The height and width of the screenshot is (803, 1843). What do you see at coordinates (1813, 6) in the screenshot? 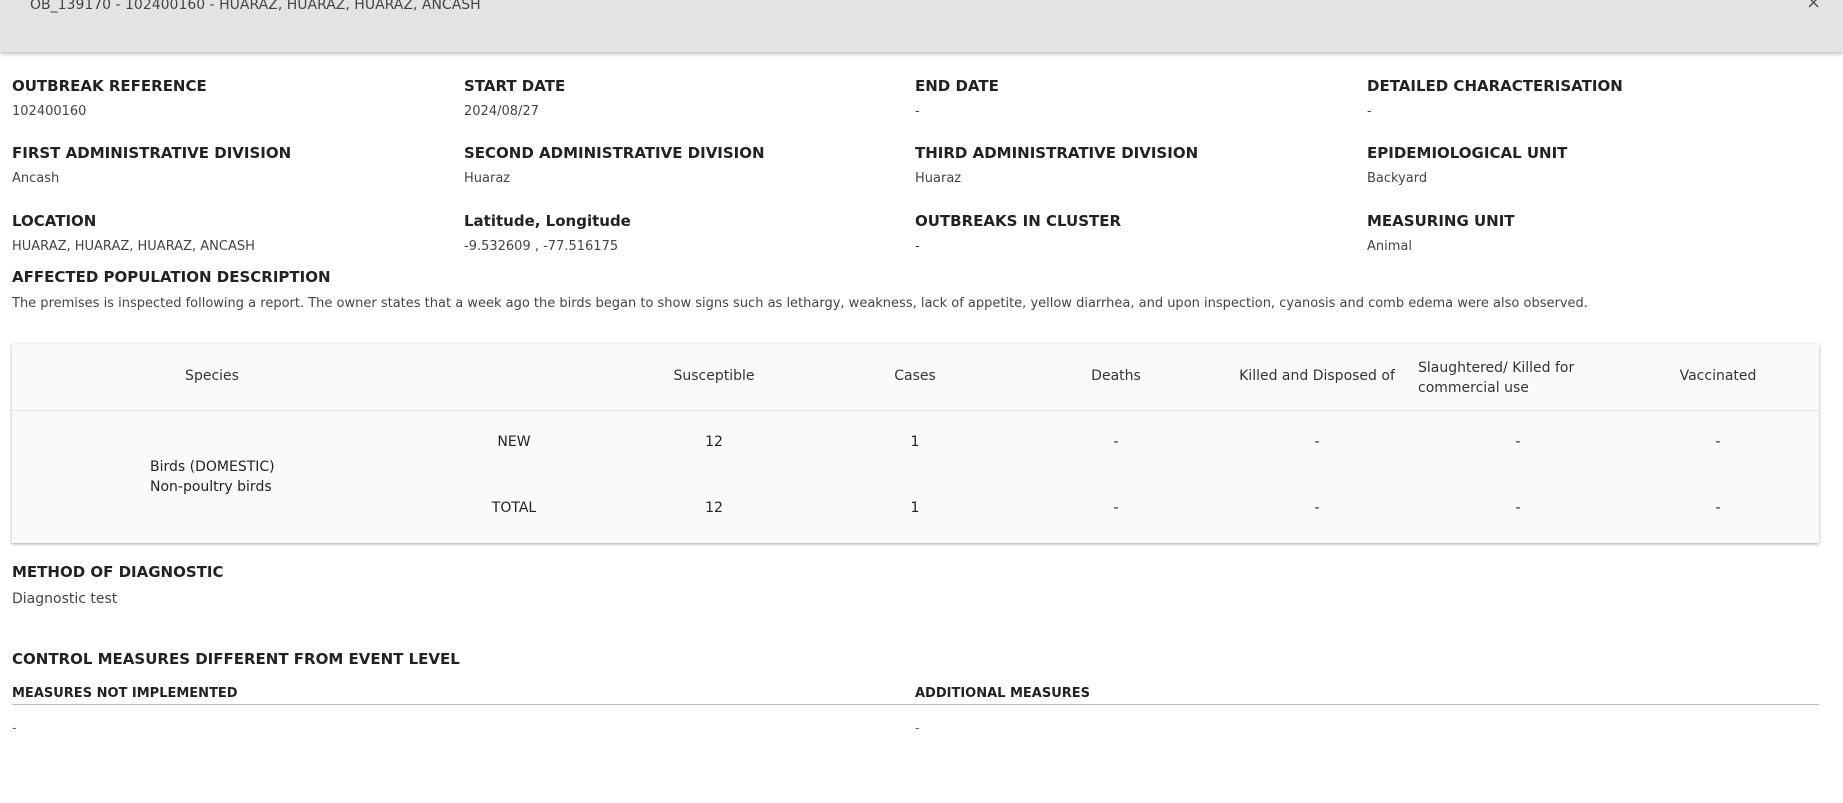
I see `close-icon: ×` at bounding box center [1813, 6].